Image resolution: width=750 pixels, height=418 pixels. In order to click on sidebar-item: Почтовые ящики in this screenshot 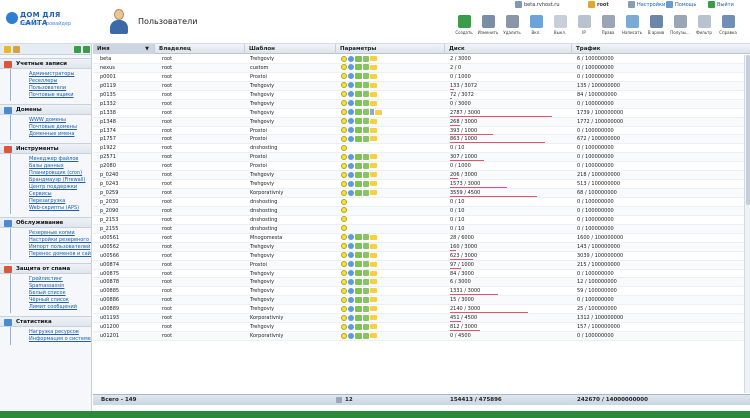, I will do `click(60, 95)`.